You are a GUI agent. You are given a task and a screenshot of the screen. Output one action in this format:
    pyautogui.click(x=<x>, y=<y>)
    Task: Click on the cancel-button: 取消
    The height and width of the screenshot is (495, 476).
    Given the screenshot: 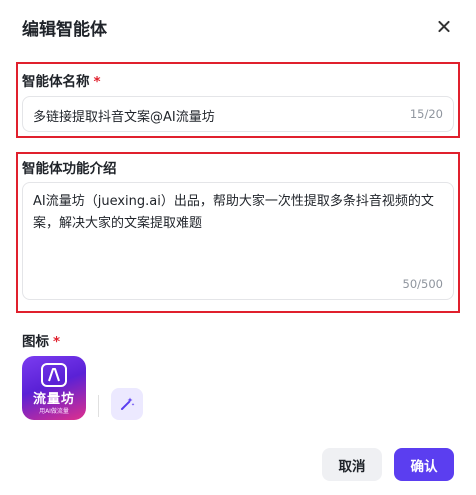 What is the action you would take?
    pyautogui.click(x=352, y=464)
    